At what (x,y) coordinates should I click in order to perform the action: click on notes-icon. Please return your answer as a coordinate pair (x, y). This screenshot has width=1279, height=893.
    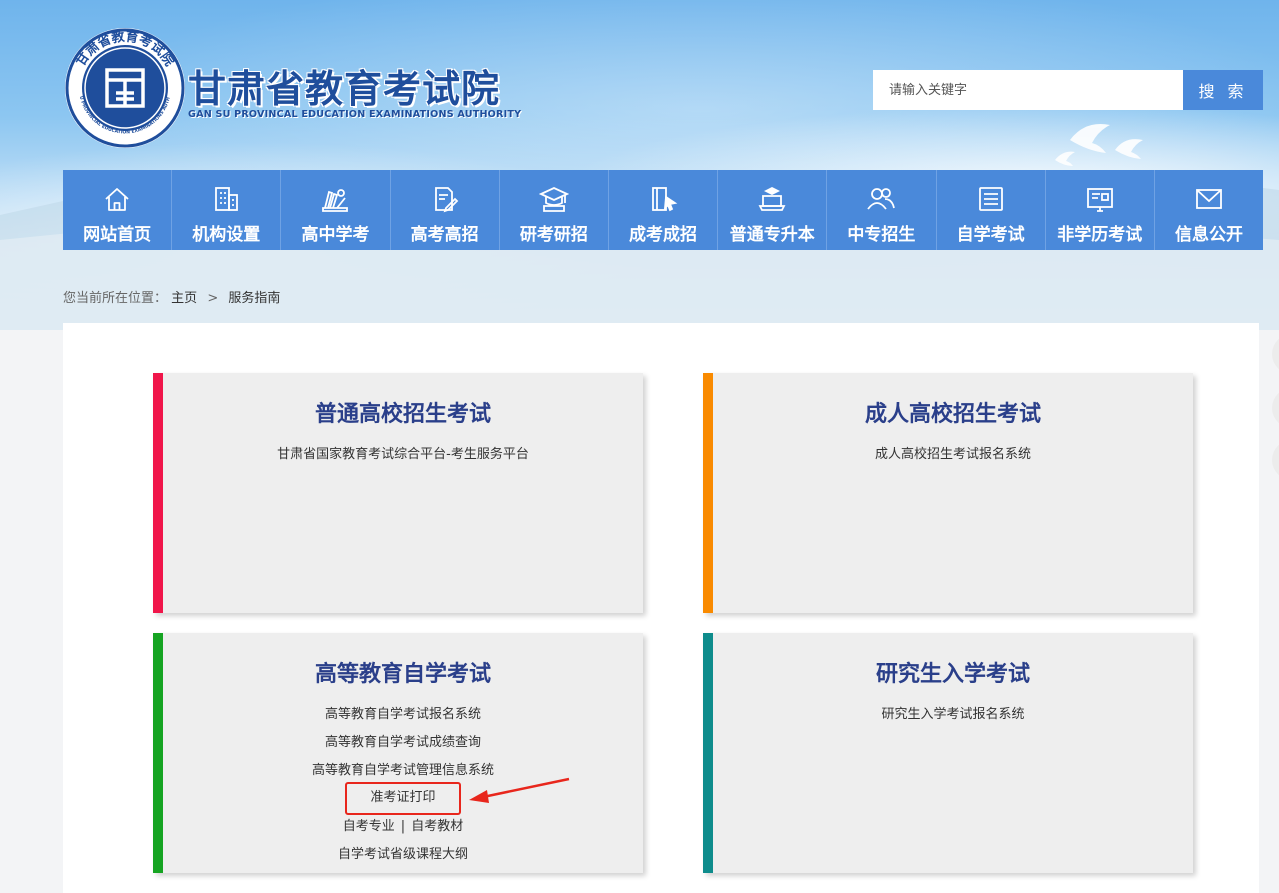
    Looking at the image, I should click on (990, 199).